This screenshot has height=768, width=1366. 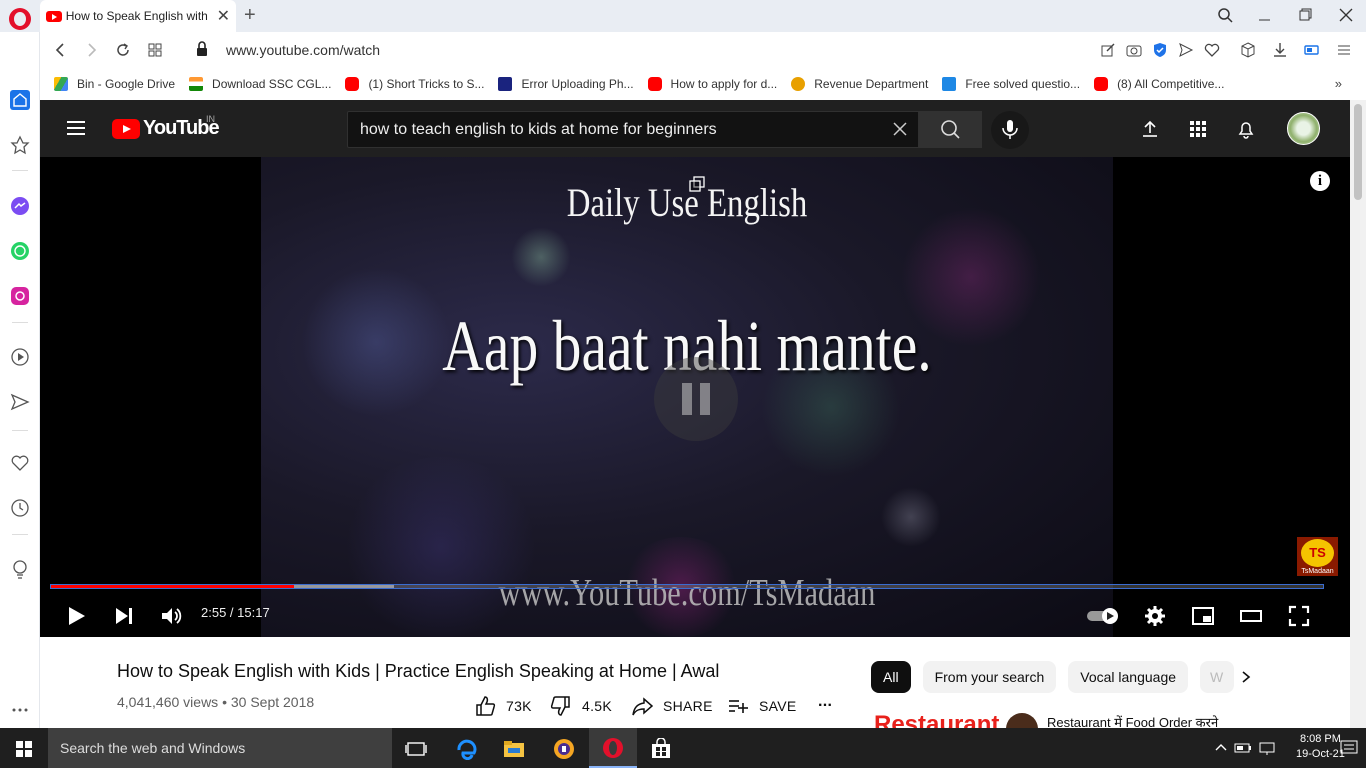 What do you see at coordinates (352, 84) in the screenshot?
I see `youtube-icon` at bounding box center [352, 84].